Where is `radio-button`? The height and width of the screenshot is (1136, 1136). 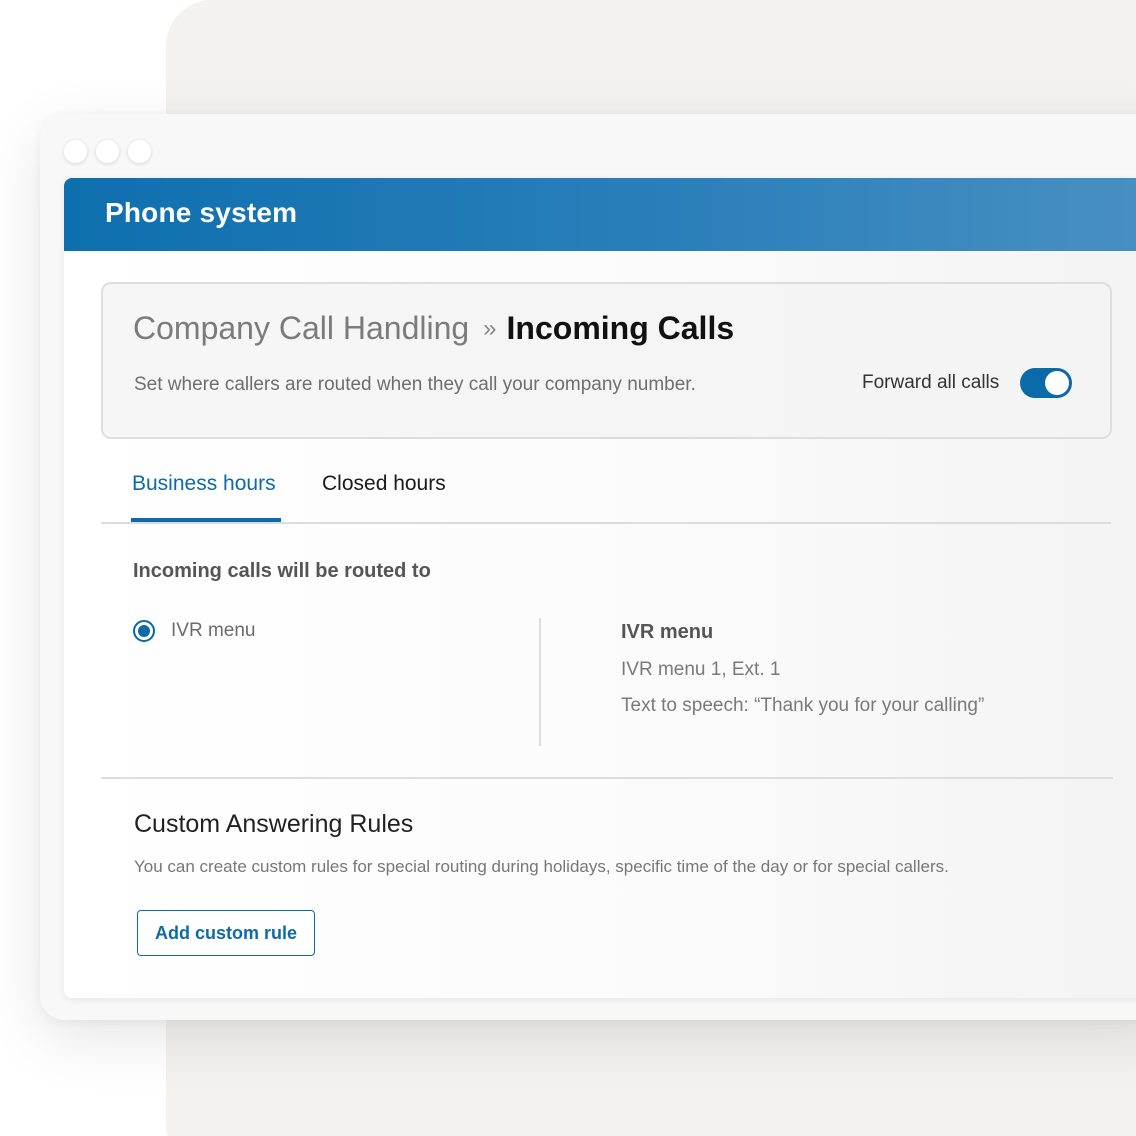
radio-button is located at coordinates (144, 631).